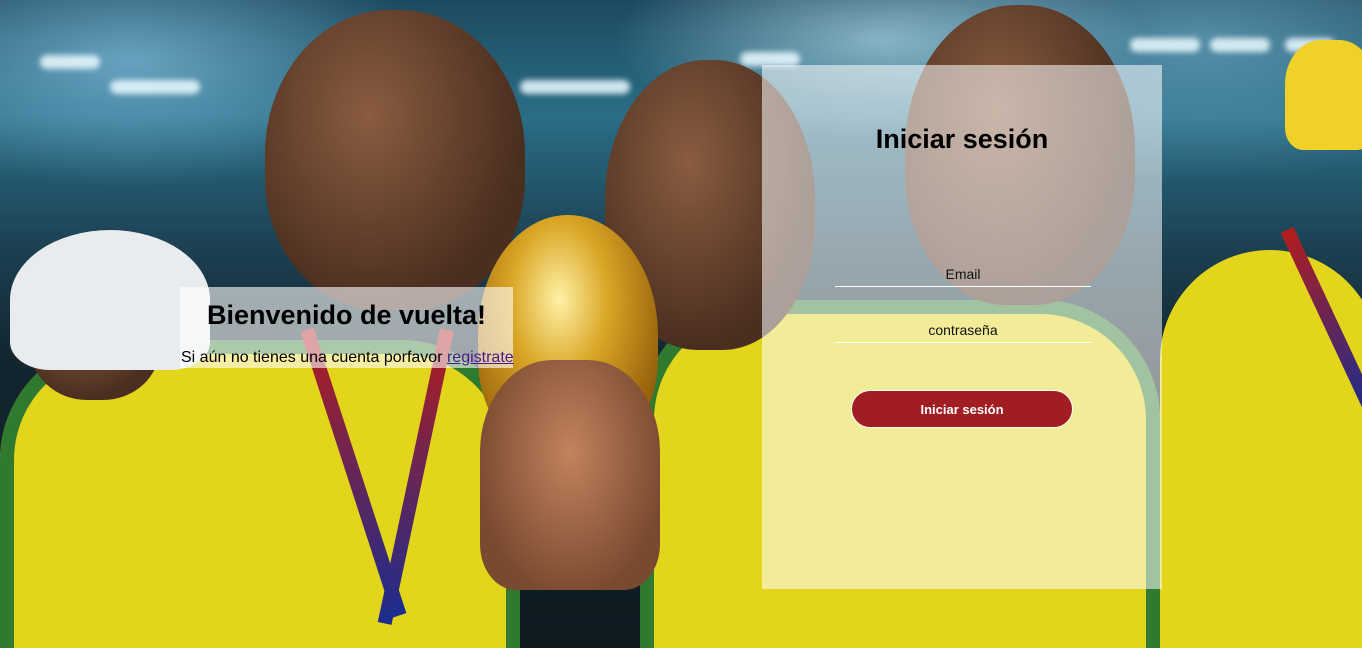 The image size is (1362, 648). What do you see at coordinates (1323, 95) in the screenshot?
I see `yellow-cap` at bounding box center [1323, 95].